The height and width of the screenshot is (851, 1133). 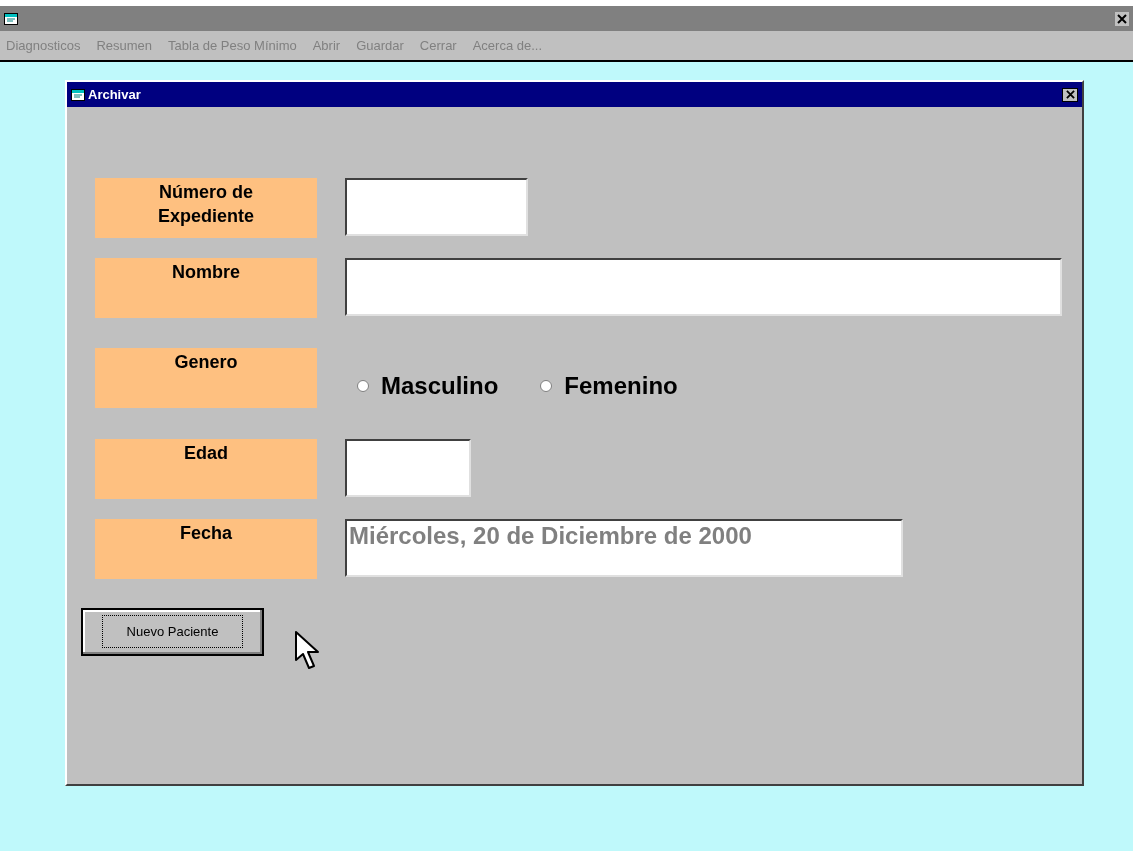 What do you see at coordinates (380, 45) in the screenshot?
I see `menu-item: Guardar` at bounding box center [380, 45].